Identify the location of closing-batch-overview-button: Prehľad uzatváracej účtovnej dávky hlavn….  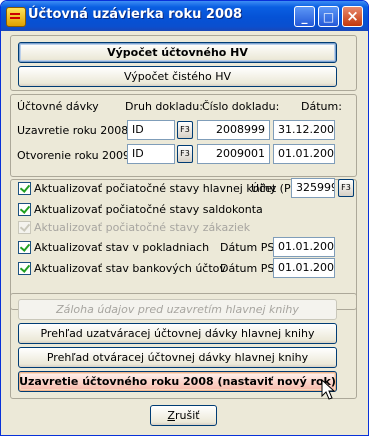
(177, 333).